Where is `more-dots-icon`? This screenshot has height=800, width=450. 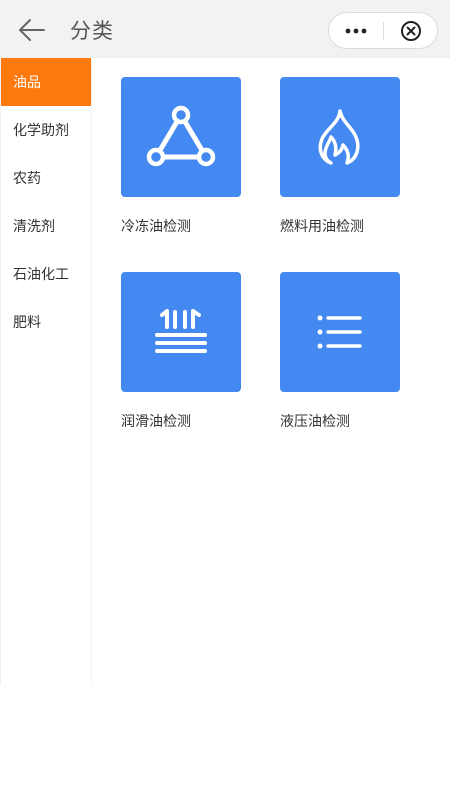
more-dots-icon is located at coordinates (356, 30).